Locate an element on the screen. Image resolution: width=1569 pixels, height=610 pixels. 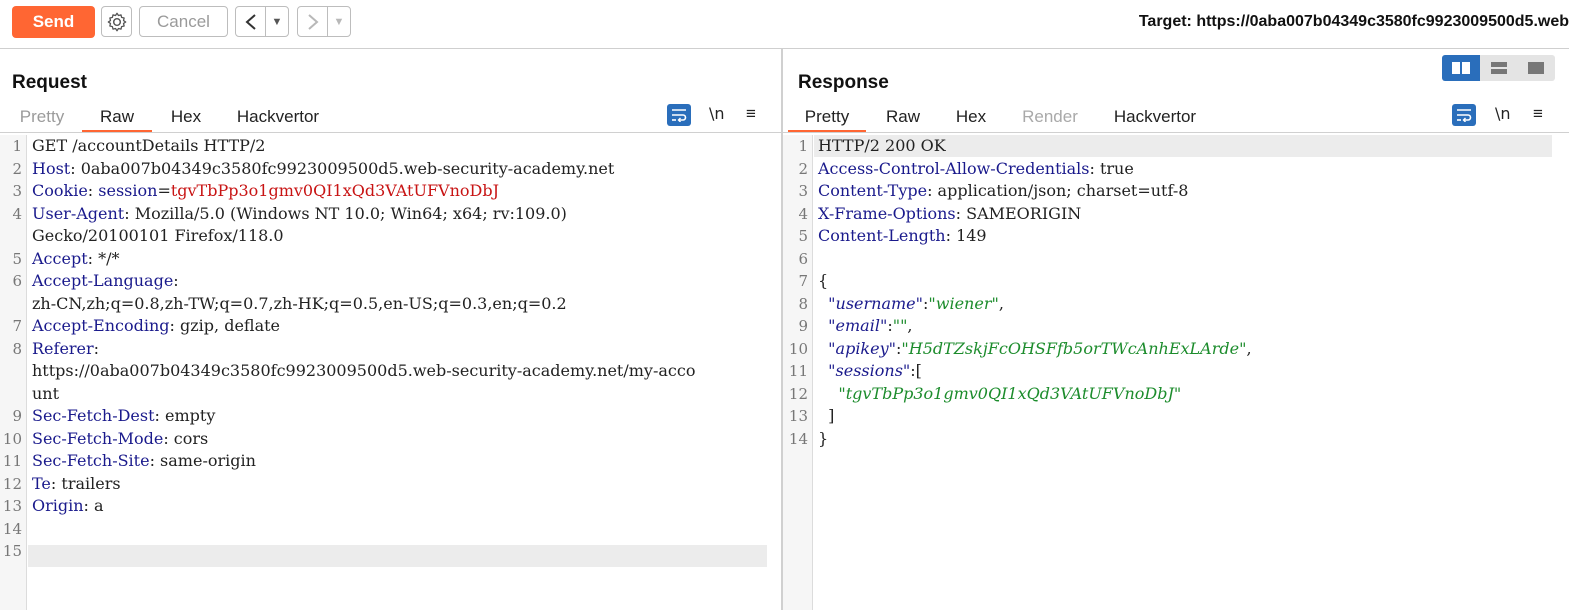
request-menu-button: ≡ is located at coordinates (751, 114).